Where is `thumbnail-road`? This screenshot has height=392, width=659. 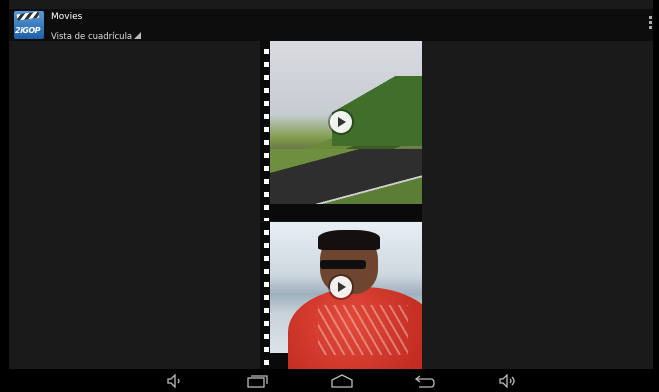 thumbnail-road is located at coordinates (346, 176).